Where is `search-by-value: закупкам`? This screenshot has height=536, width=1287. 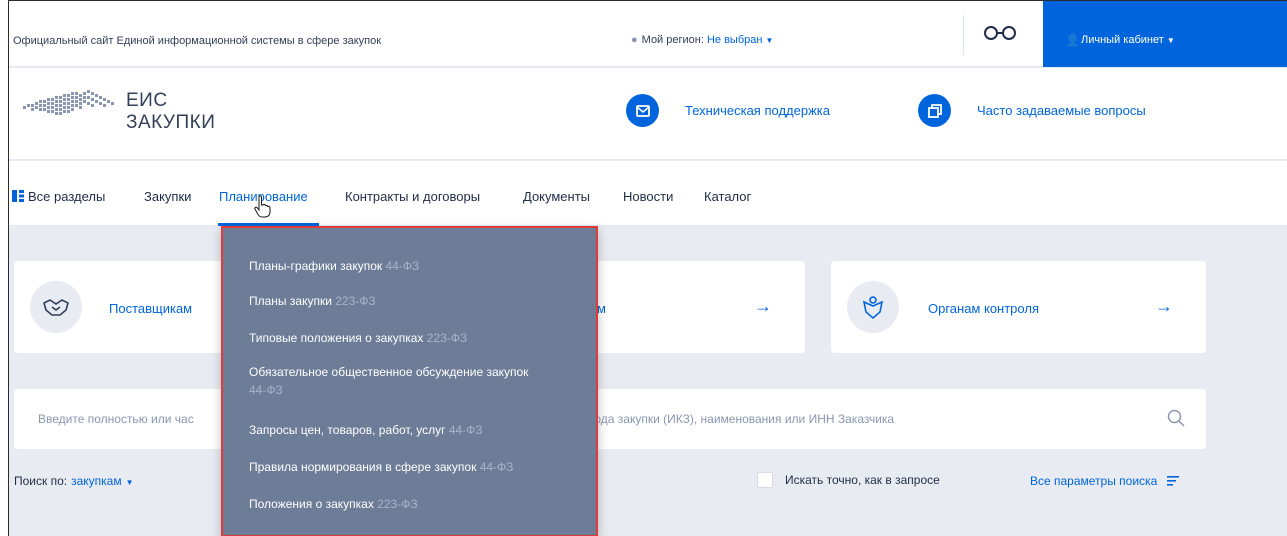
search-by-value: закупкам is located at coordinates (96, 481).